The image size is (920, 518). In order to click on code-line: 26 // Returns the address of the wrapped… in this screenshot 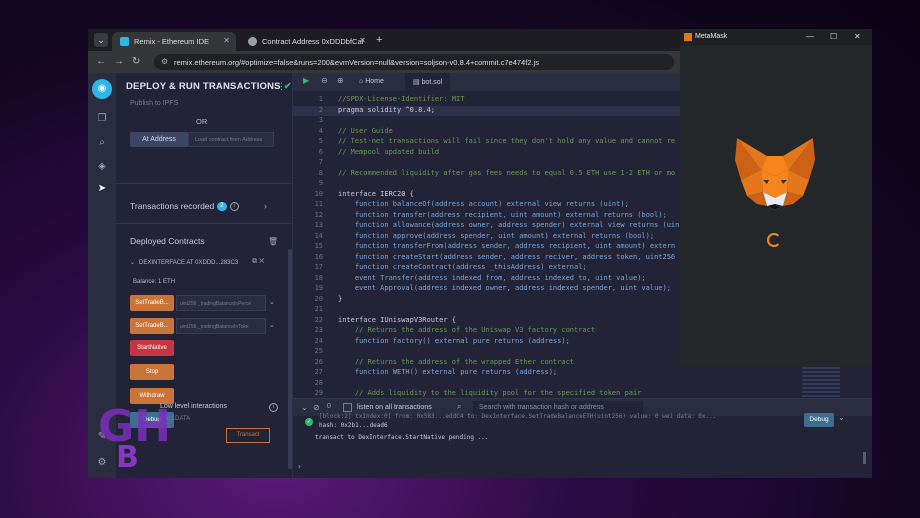, I will do `click(487, 363)`.